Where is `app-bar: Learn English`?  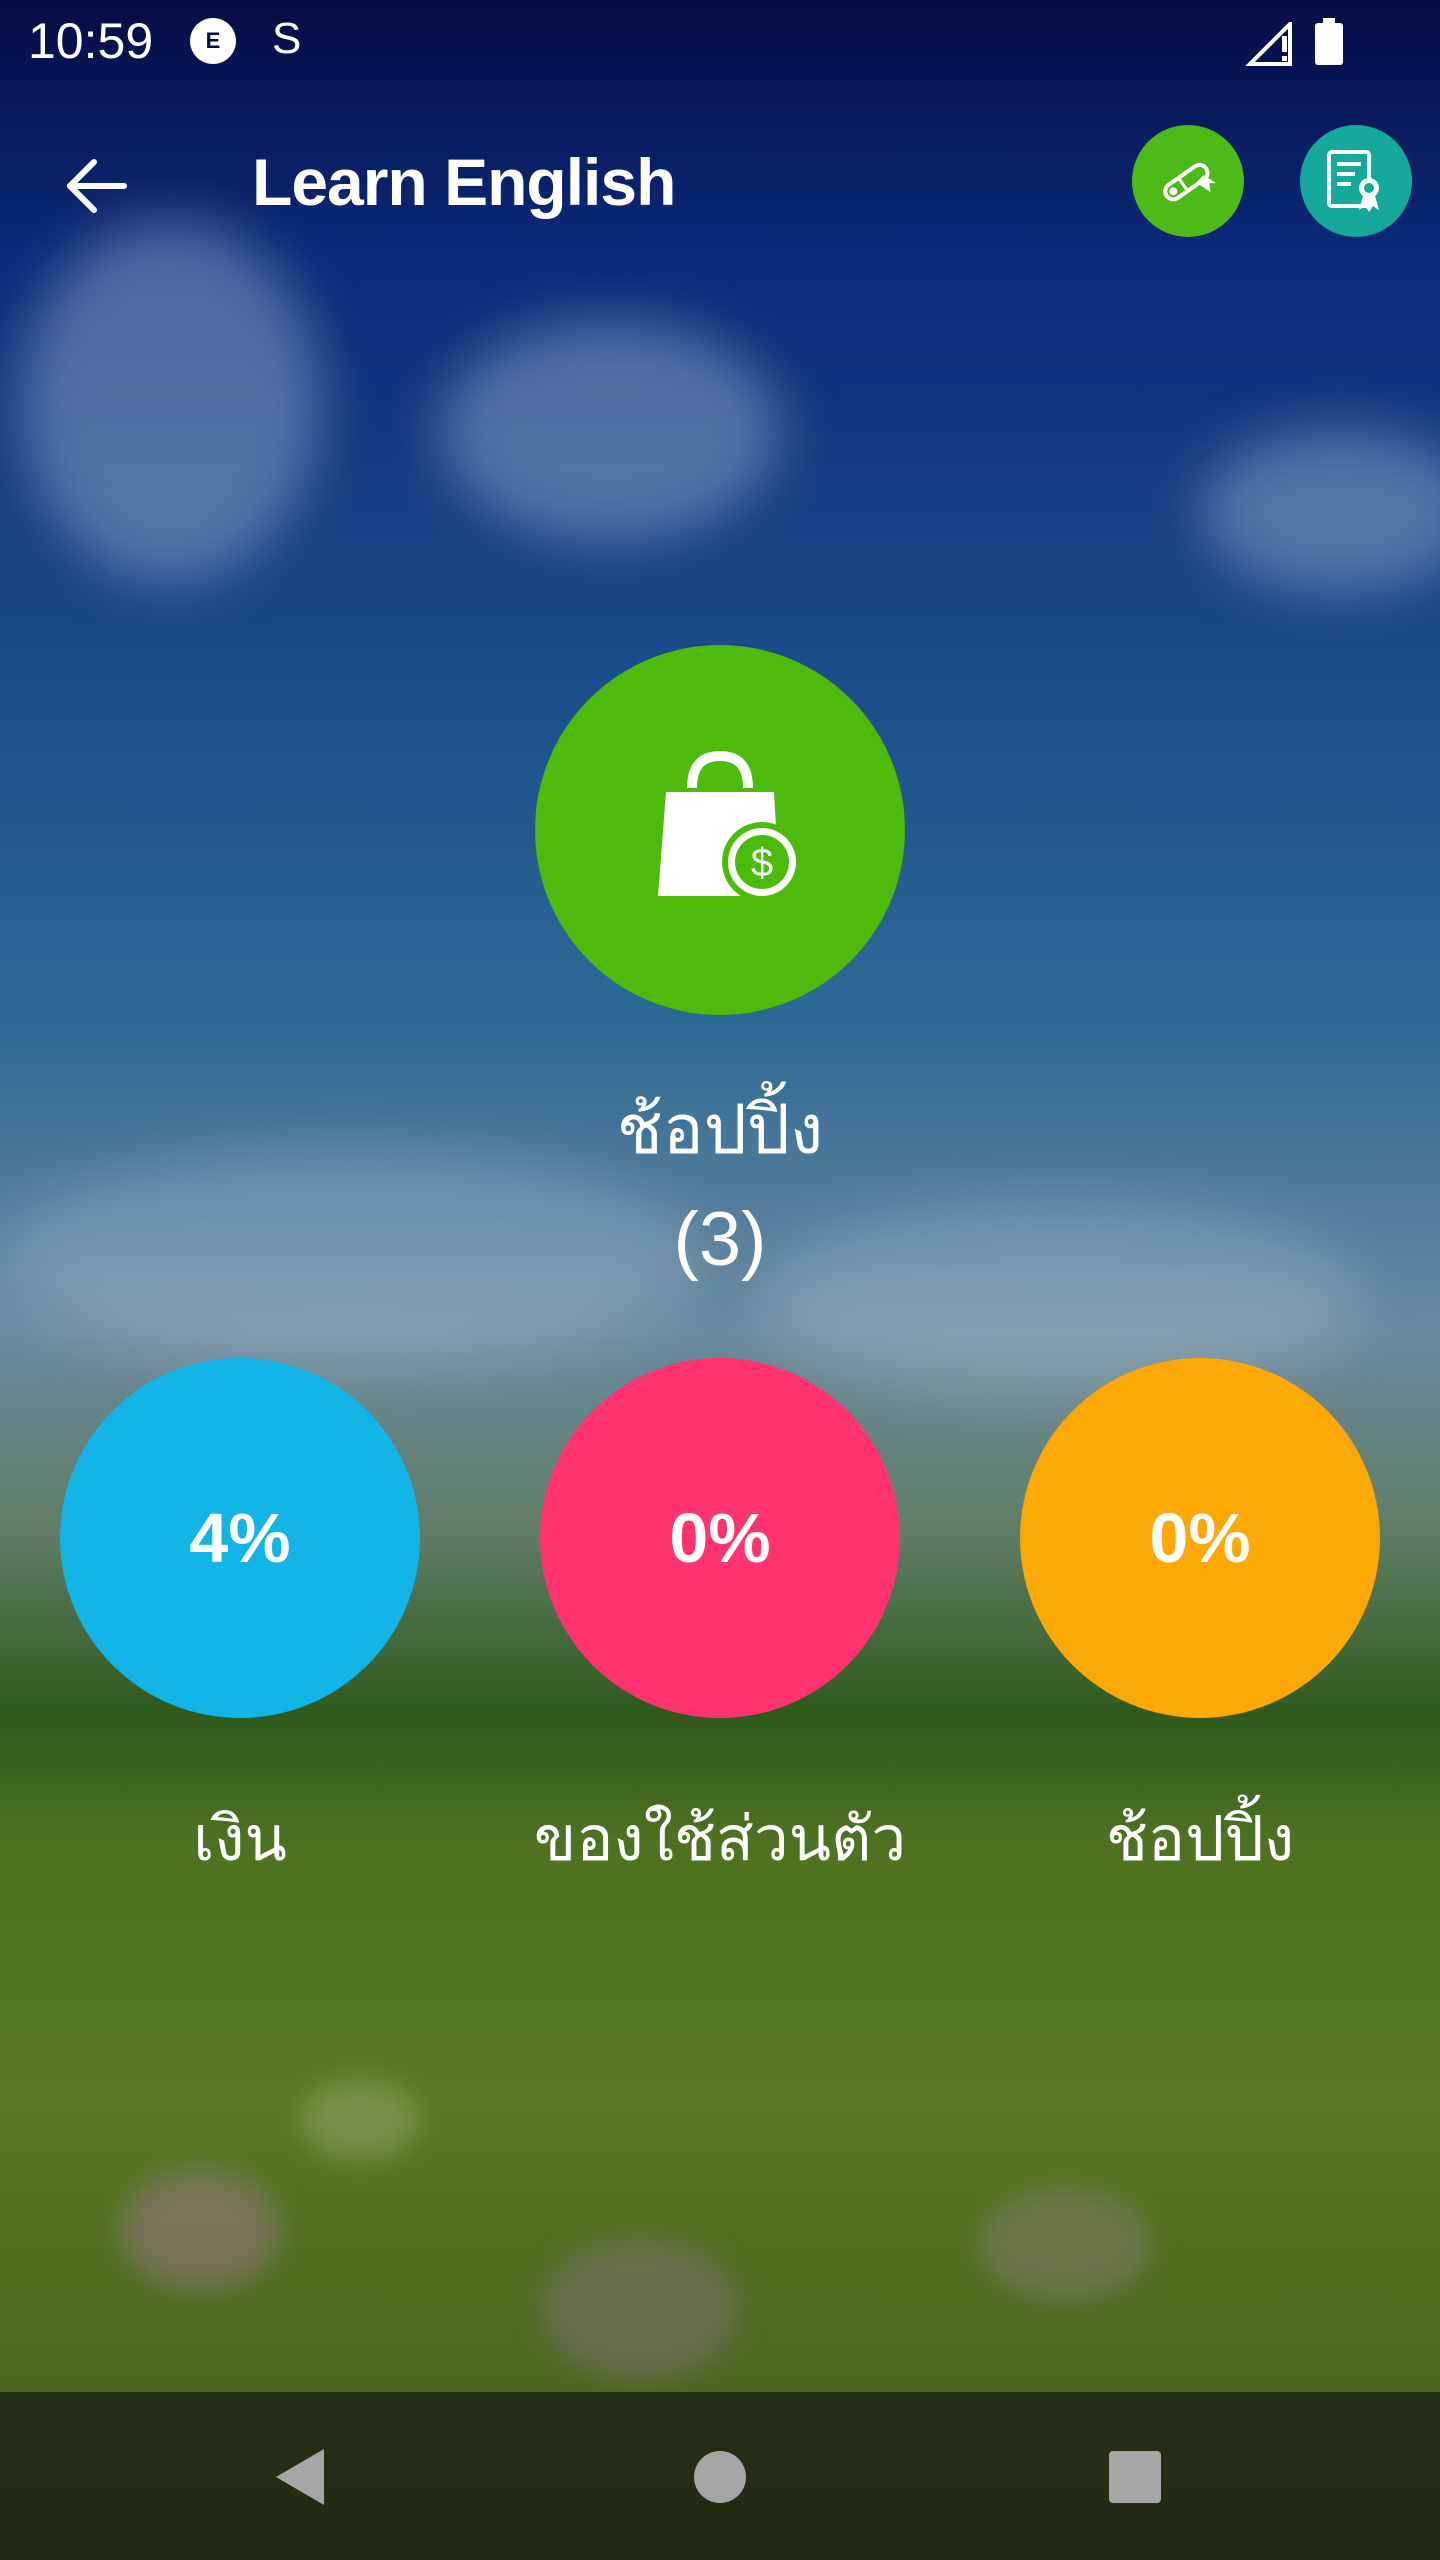
app-bar: Learn English is located at coordinates (720, 185).